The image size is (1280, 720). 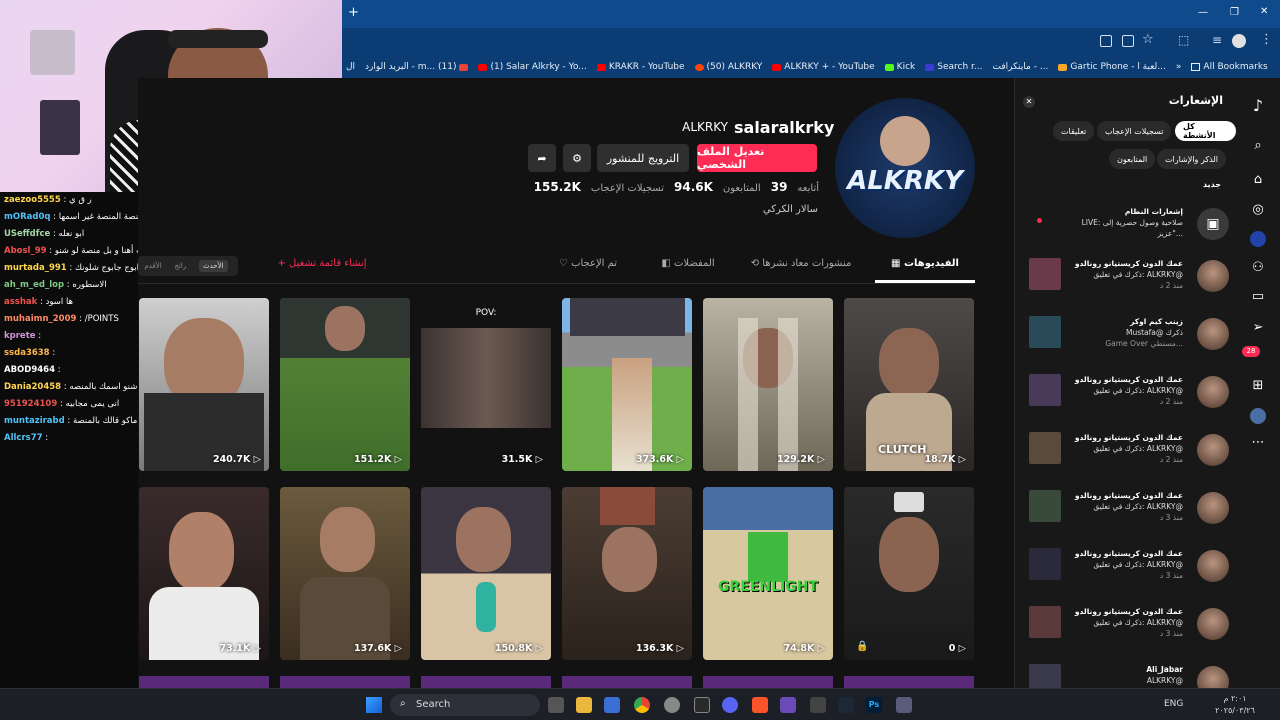 I want to click on profile-avatar, so click(x=1239, y=41).